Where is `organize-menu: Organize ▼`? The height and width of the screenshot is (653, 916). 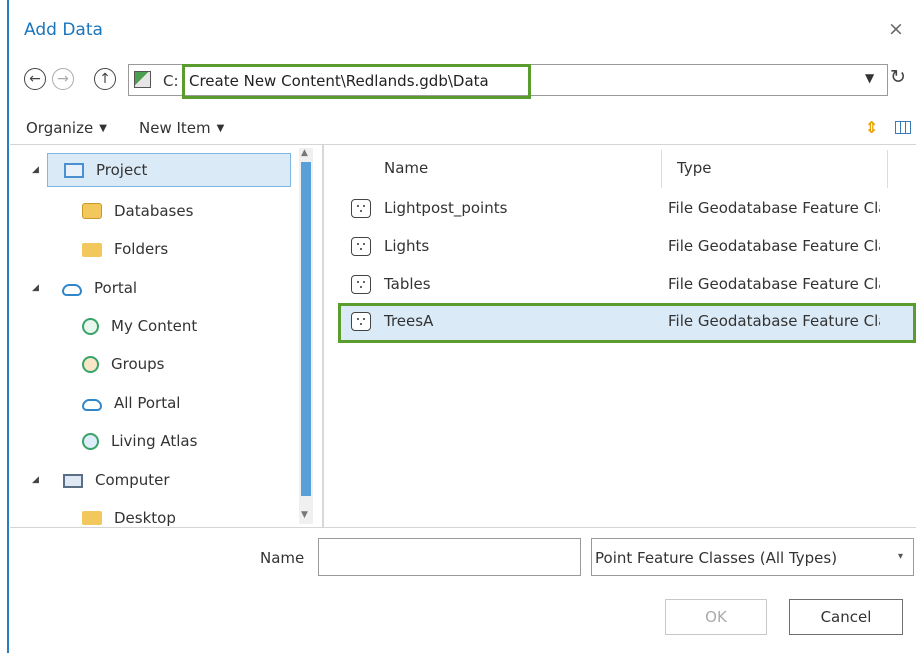
organize-menu: Organize ▼ is located at coordinates (66, 128).